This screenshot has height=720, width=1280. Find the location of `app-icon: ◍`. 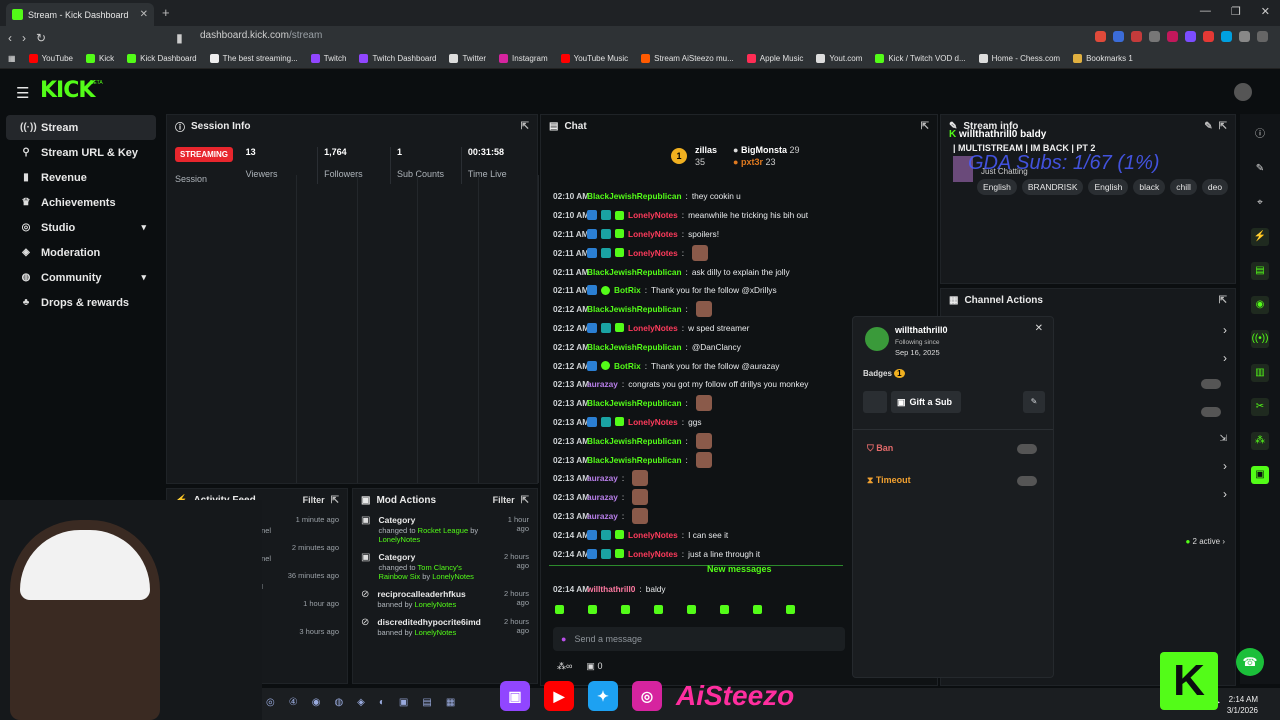

app-icon: ◍ is located at coordinates (338, 702).